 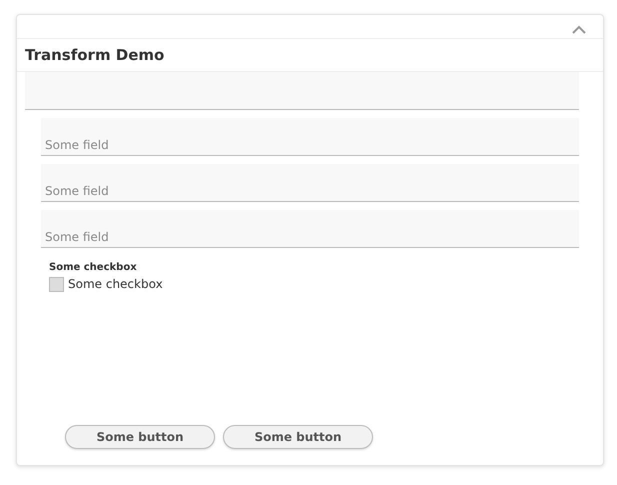 What do you see at coordinates (115, 284) in the screenshot?
I see `checkbox-label: Some checkbox` at bounding box center [115, 284].